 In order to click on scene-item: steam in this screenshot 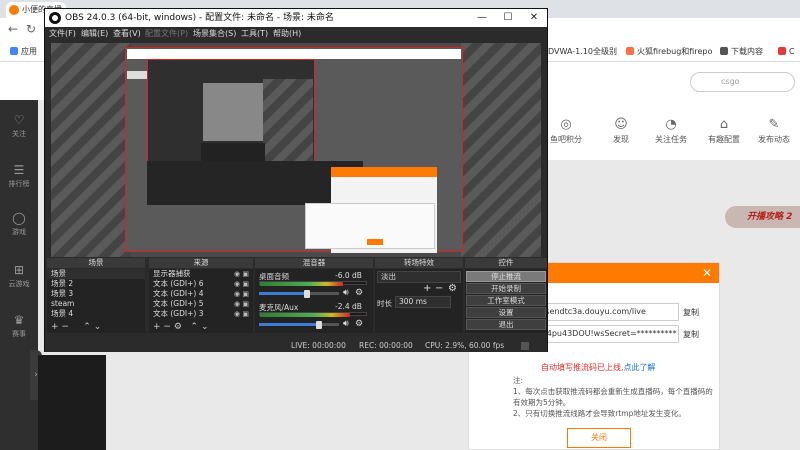, I will do `click(96, 304)`.